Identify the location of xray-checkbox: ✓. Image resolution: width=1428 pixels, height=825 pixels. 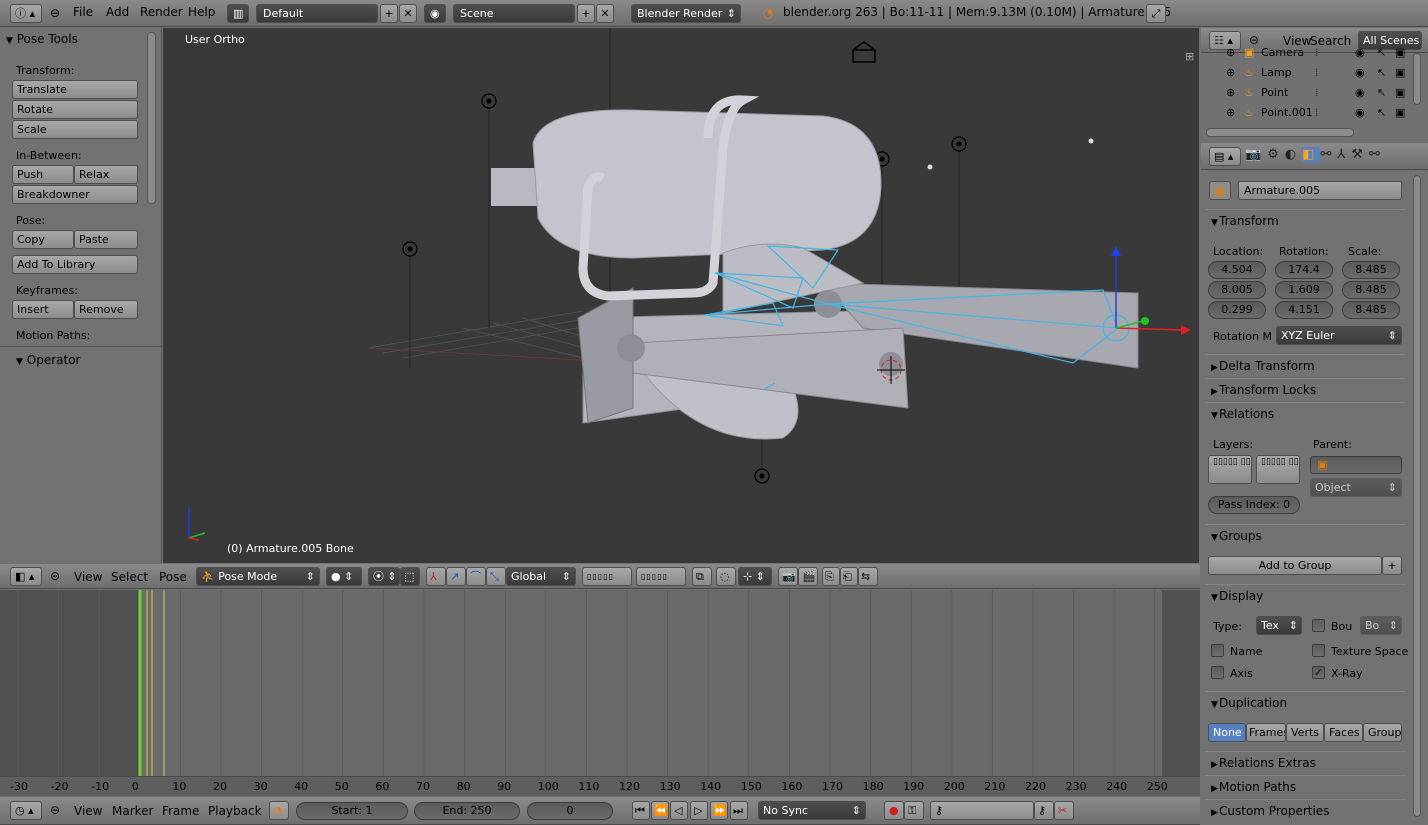
(1318, 672).